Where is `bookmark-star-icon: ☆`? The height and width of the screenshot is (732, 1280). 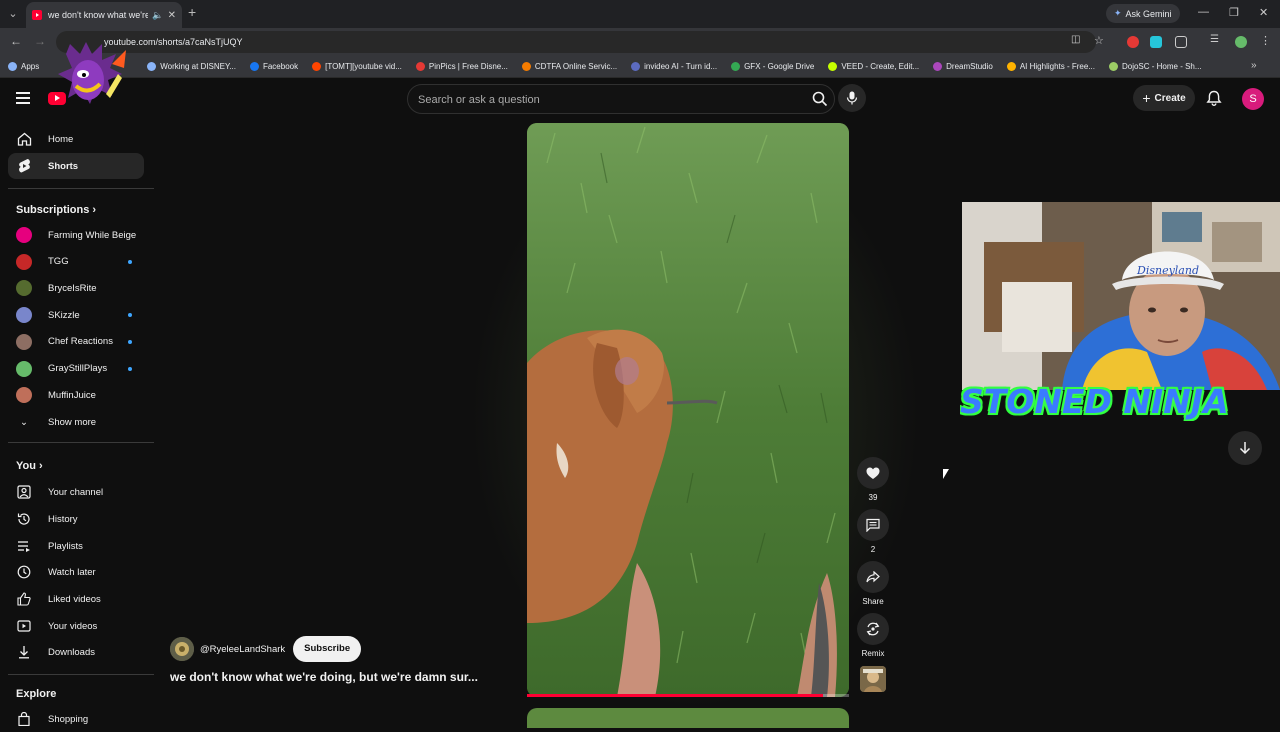
bookmark-star-icon: ☆ is located at coordinates (1099, 40).